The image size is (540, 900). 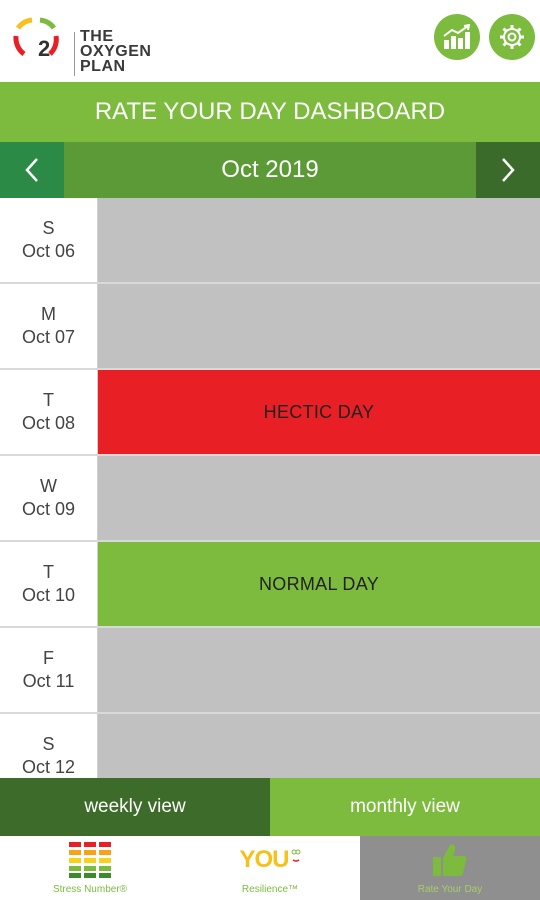 What do you see at coordinates (49, 240) in the screenshot?
I see `day-label: S Oct 06` at bounding box center [49, 240].